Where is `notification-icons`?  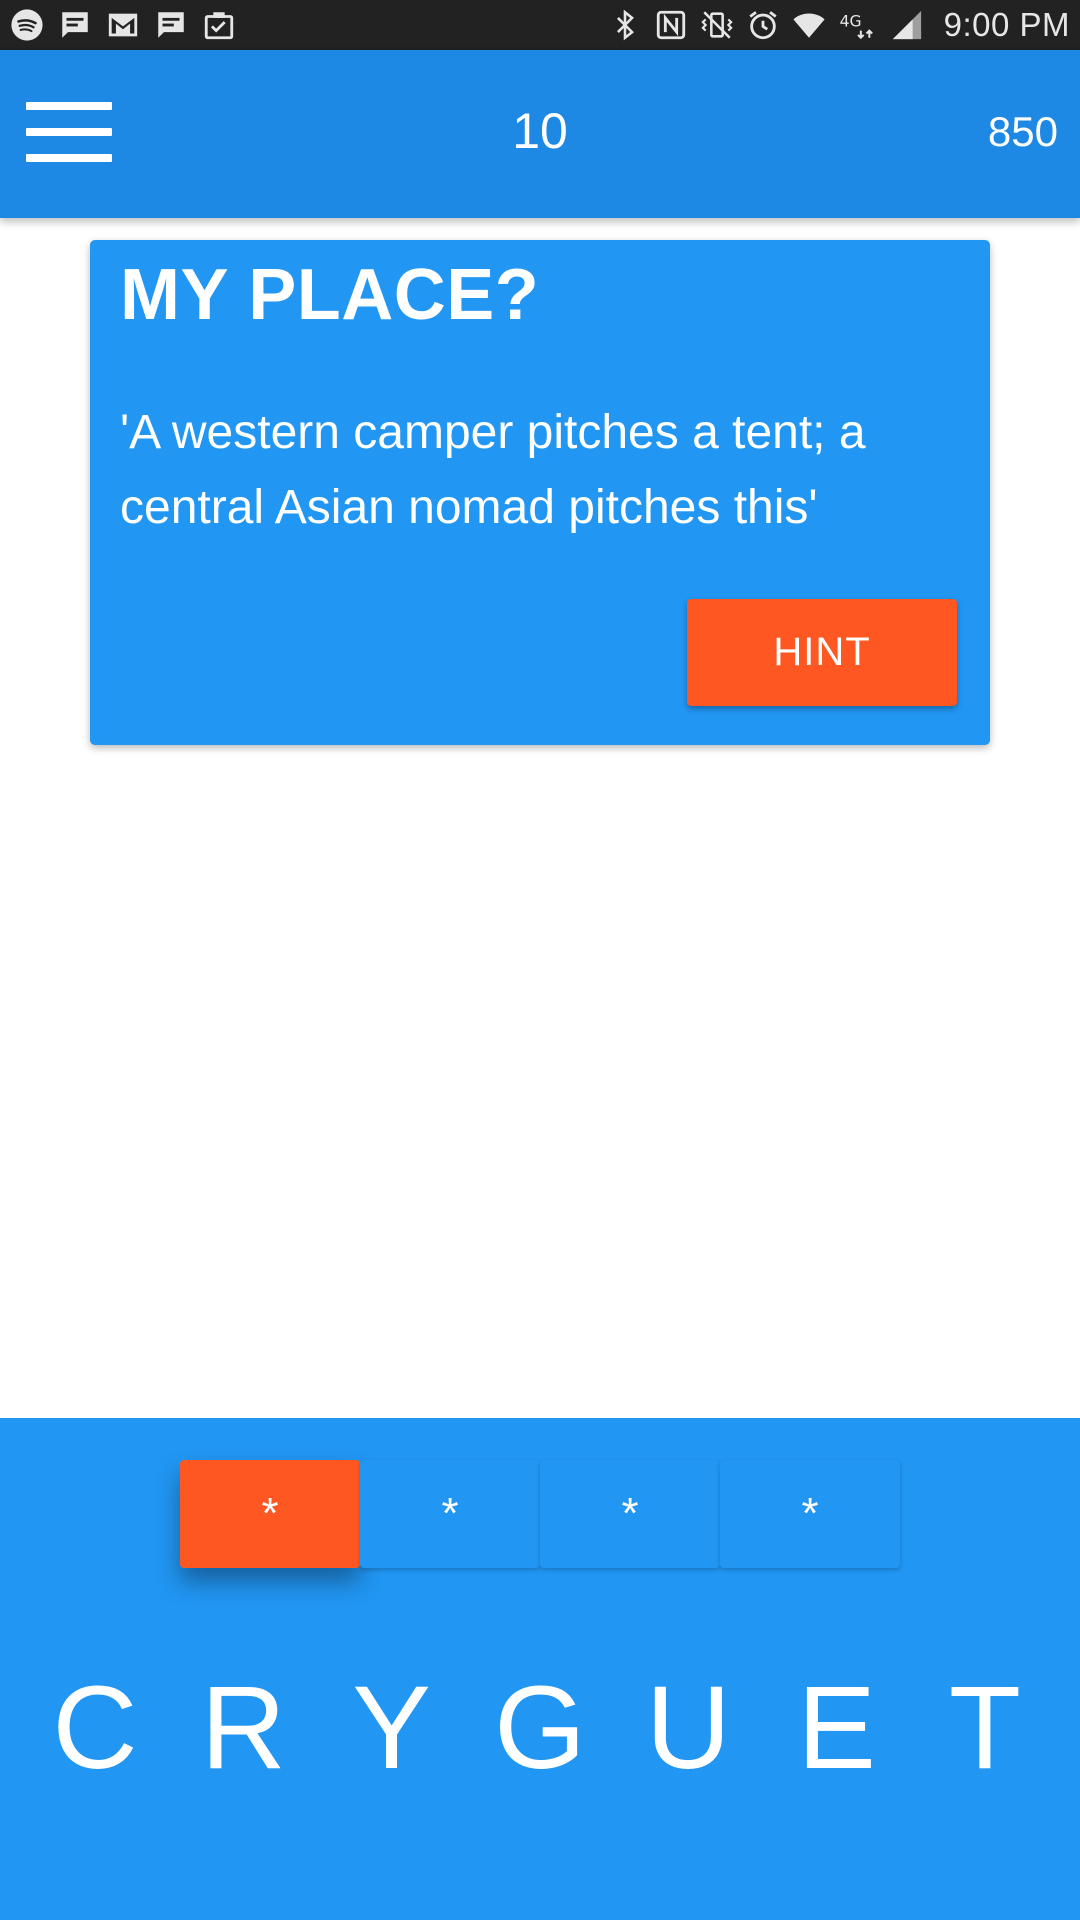 notification-icons is located at coordinates (123, 25).